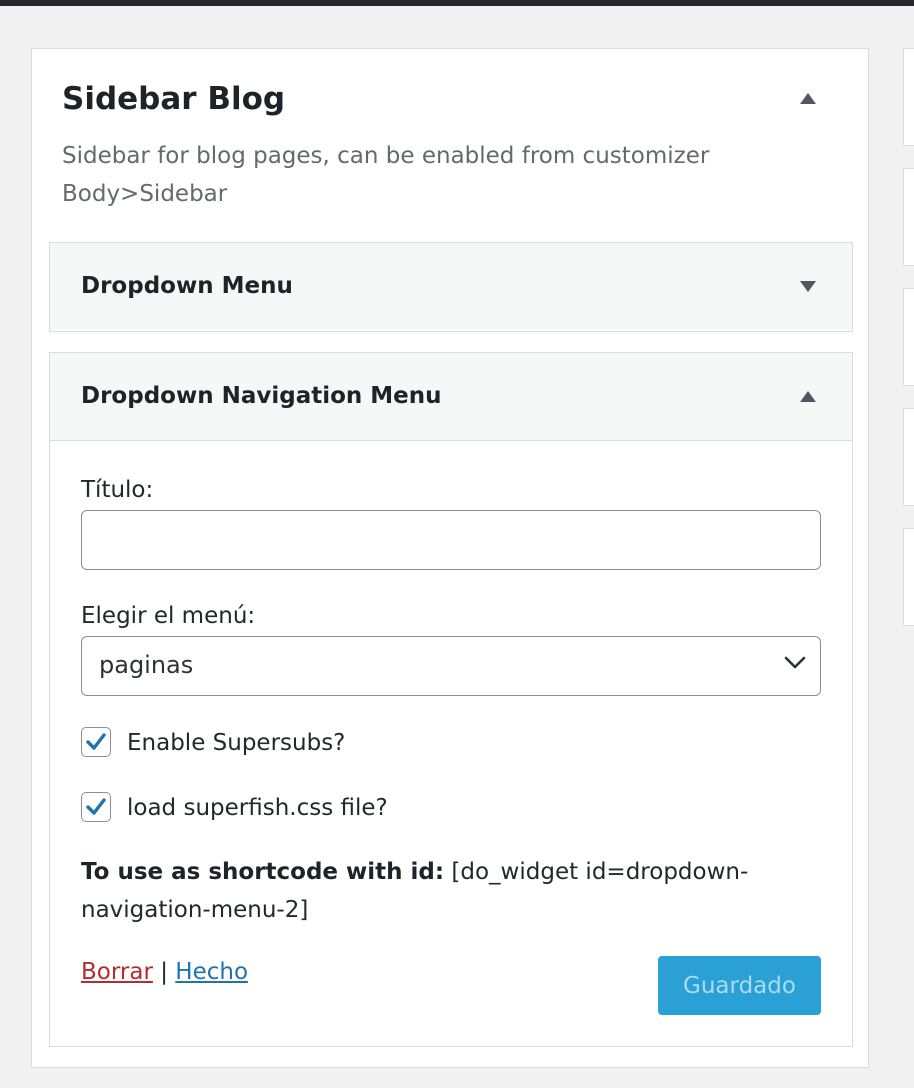 The image size is (914, 1088). I want to click on save-button: Guardado, so click(739, 985).